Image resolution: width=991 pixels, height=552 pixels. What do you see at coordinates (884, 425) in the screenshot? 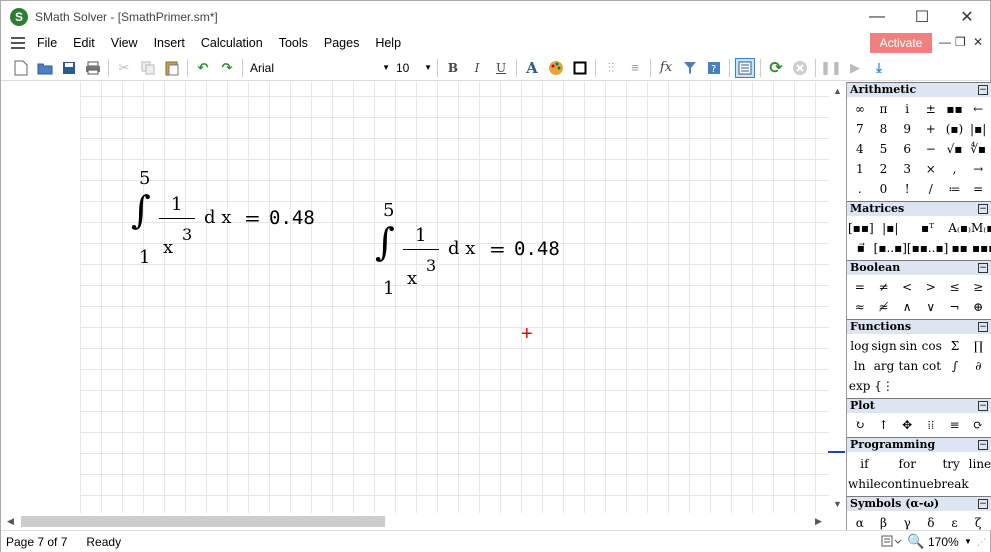
I see `palette-button: ↑` at bounding box center [884, 425].